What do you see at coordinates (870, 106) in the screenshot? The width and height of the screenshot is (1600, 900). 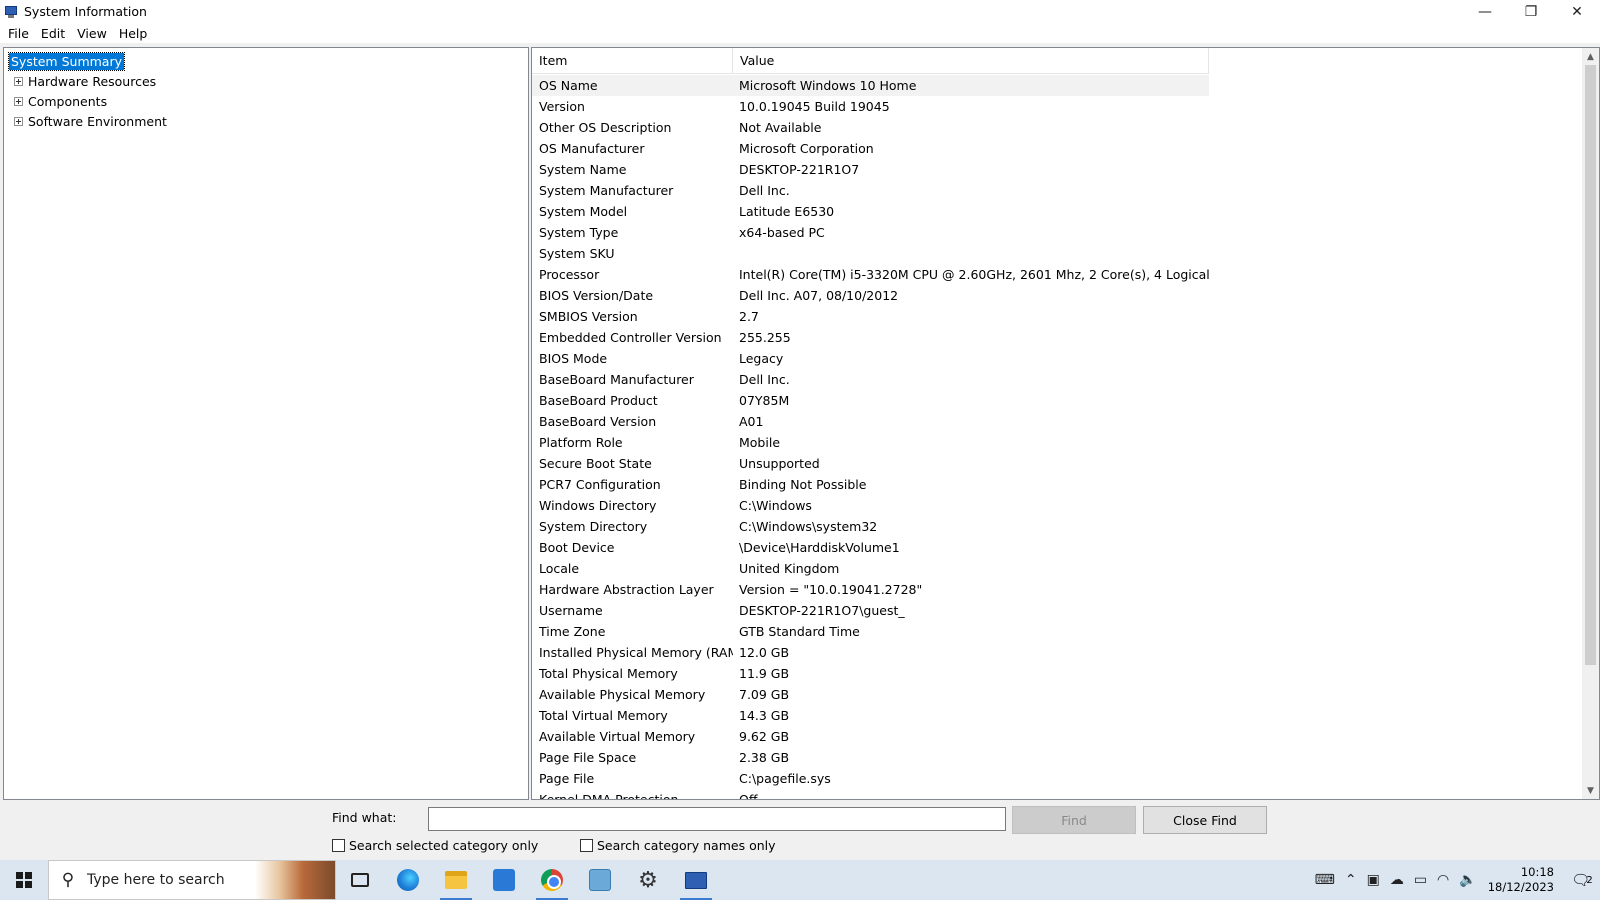 I see `table-row: Version 10.0.19045 Build 19045` at bounding box center [870, 106].